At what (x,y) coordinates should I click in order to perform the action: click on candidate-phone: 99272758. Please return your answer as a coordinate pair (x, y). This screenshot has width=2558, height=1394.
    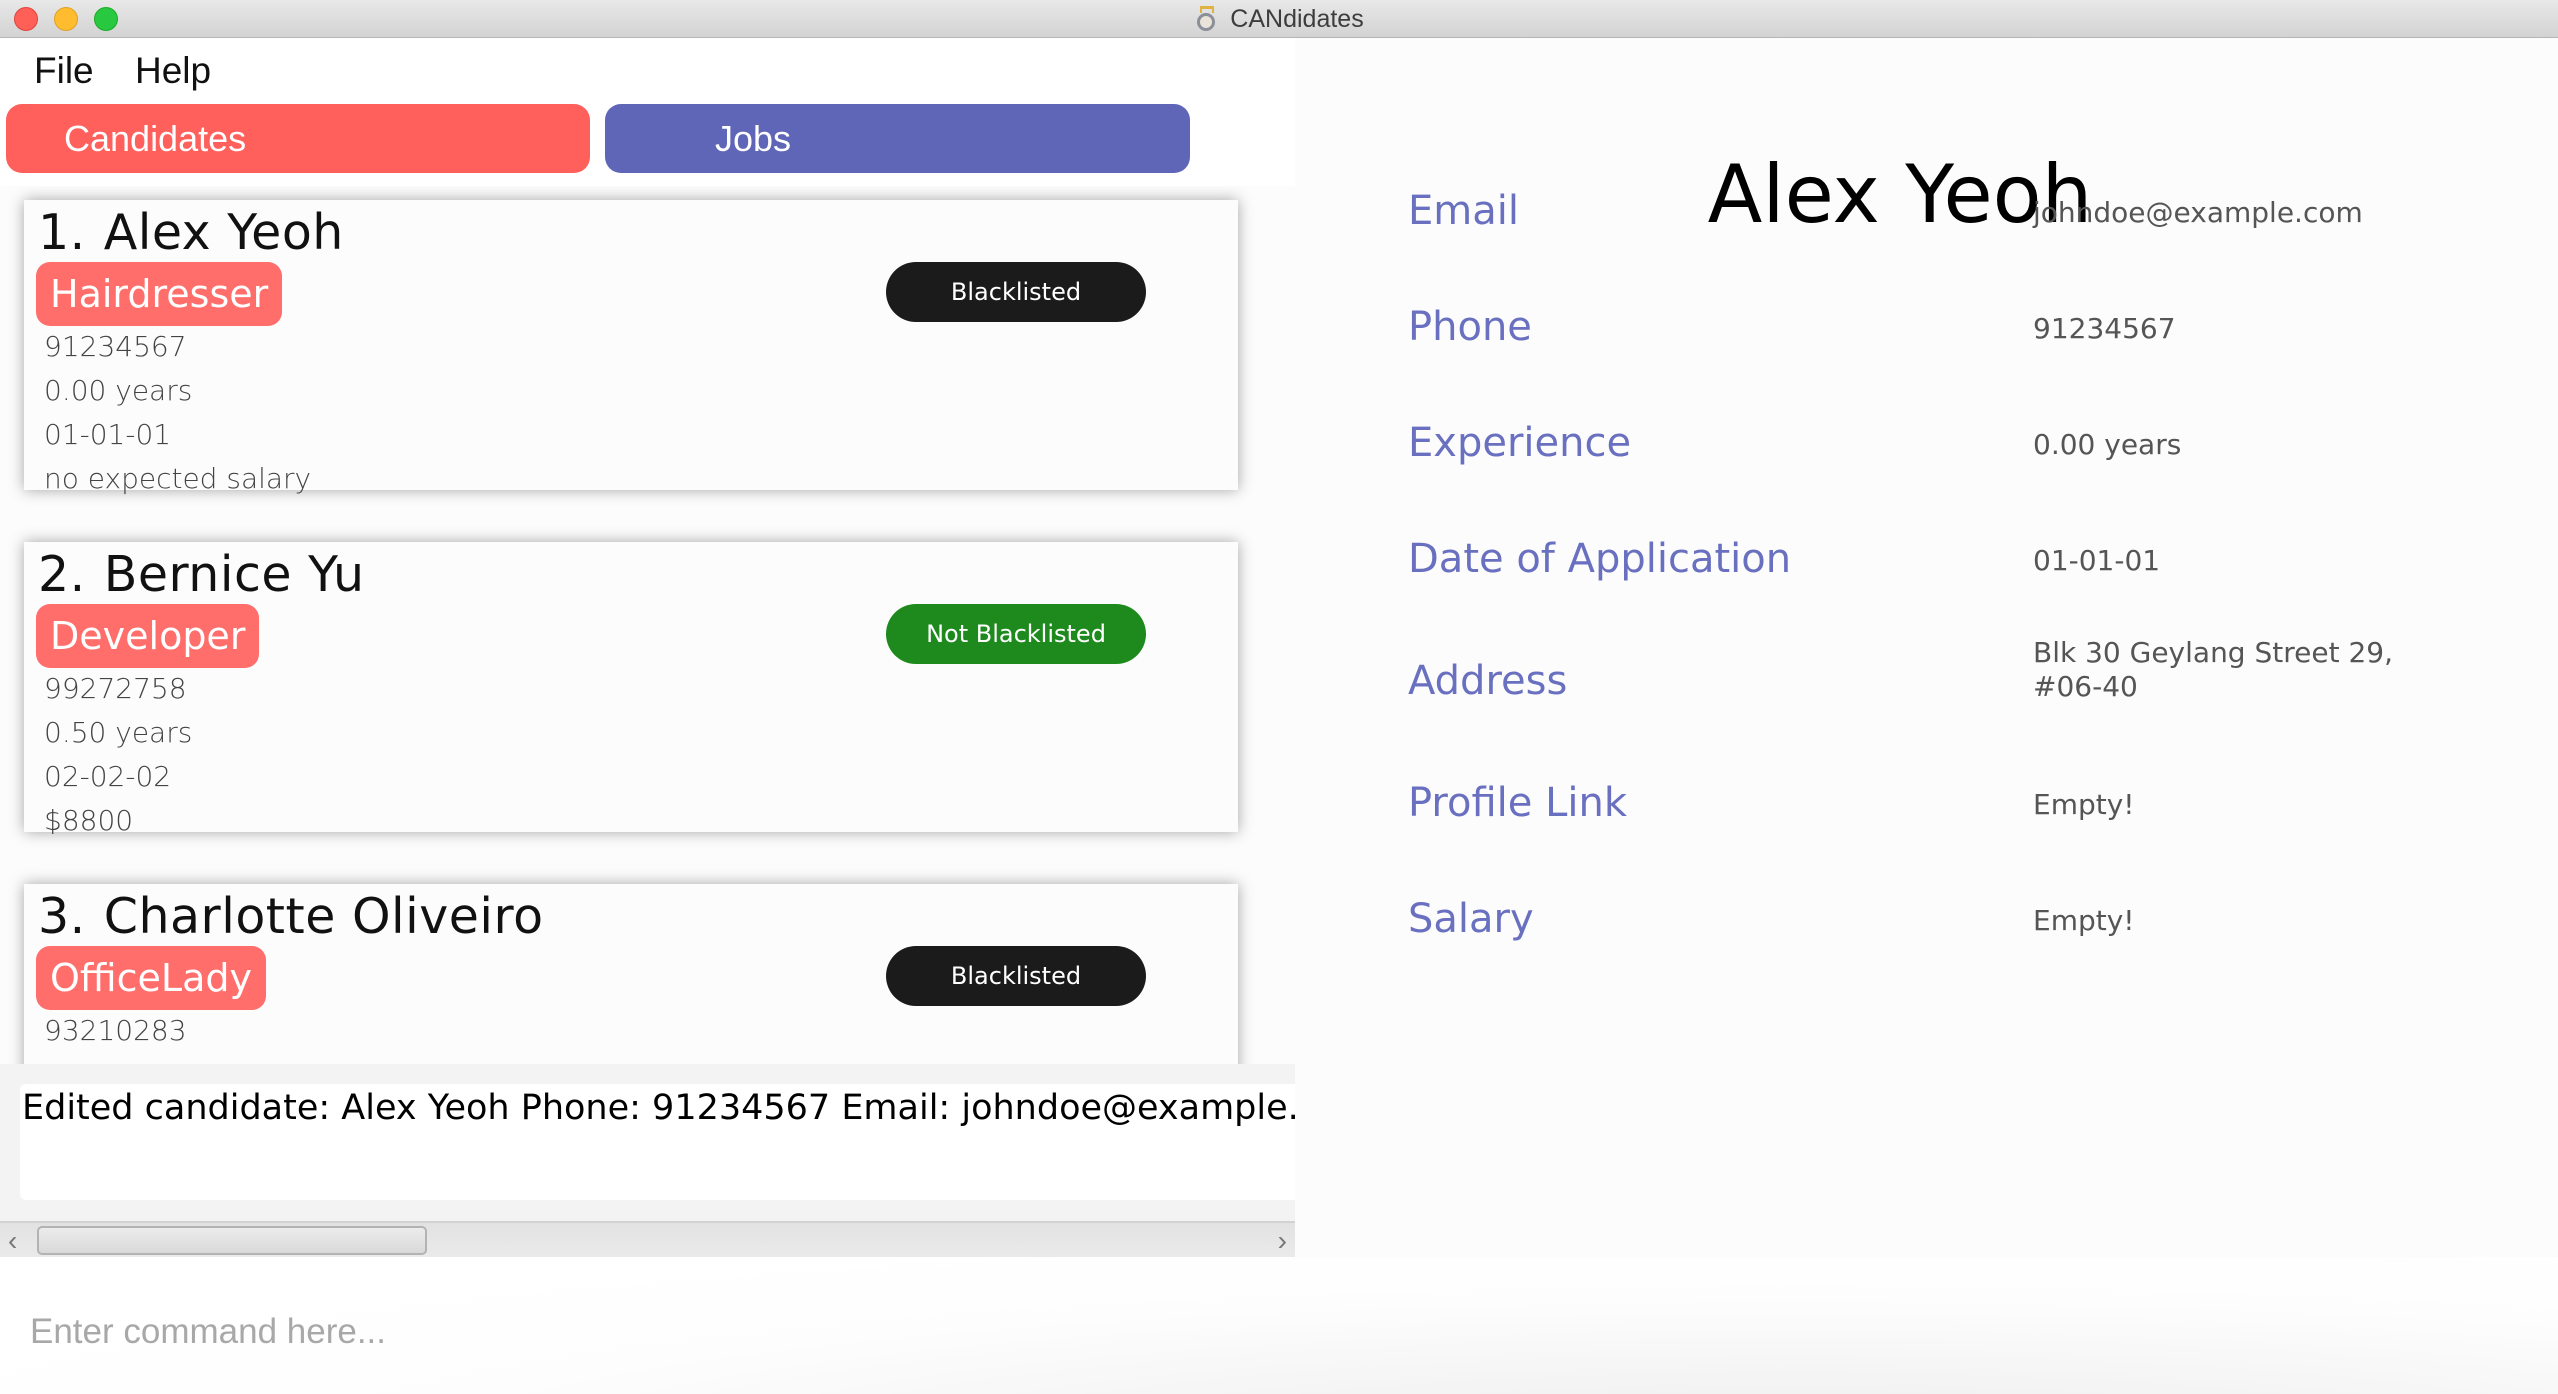
    Looking at the image, I should click on (115, 688).